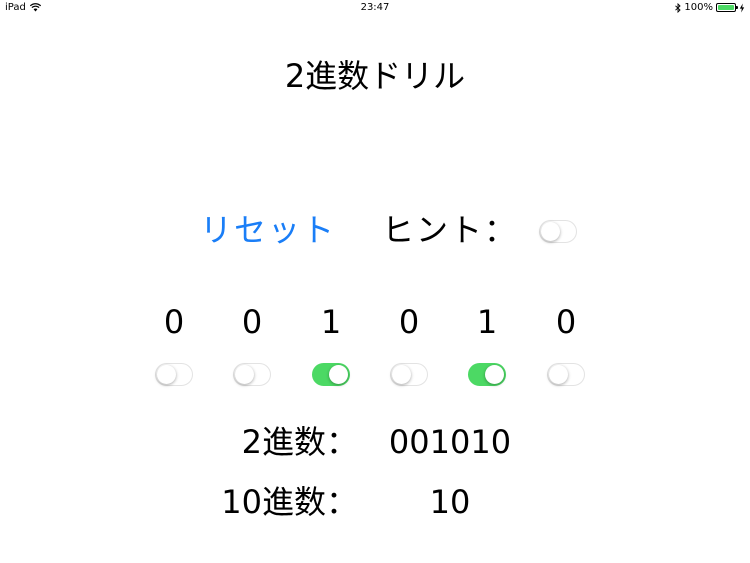 The image size is (750, 563). I want to click on status-right: 100%, so click(710, 7).